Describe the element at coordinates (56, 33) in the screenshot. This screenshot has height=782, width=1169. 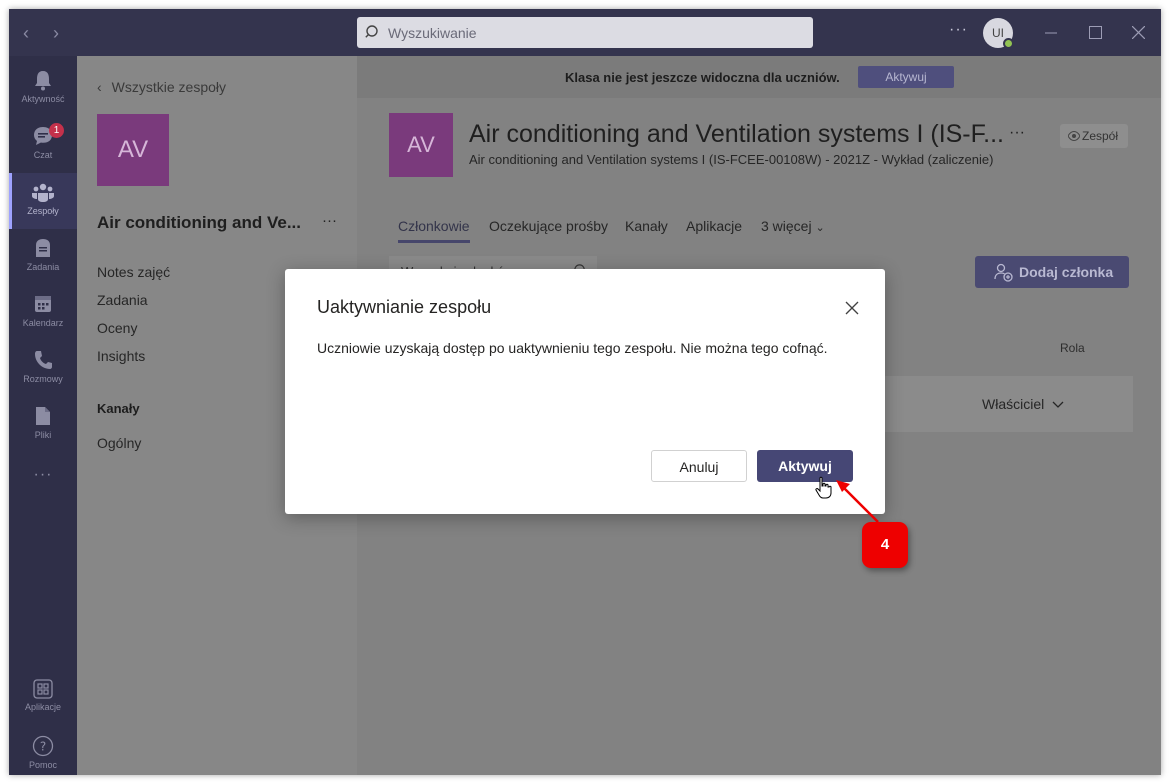
I see `forward-arrow-icon: ›` at that location.